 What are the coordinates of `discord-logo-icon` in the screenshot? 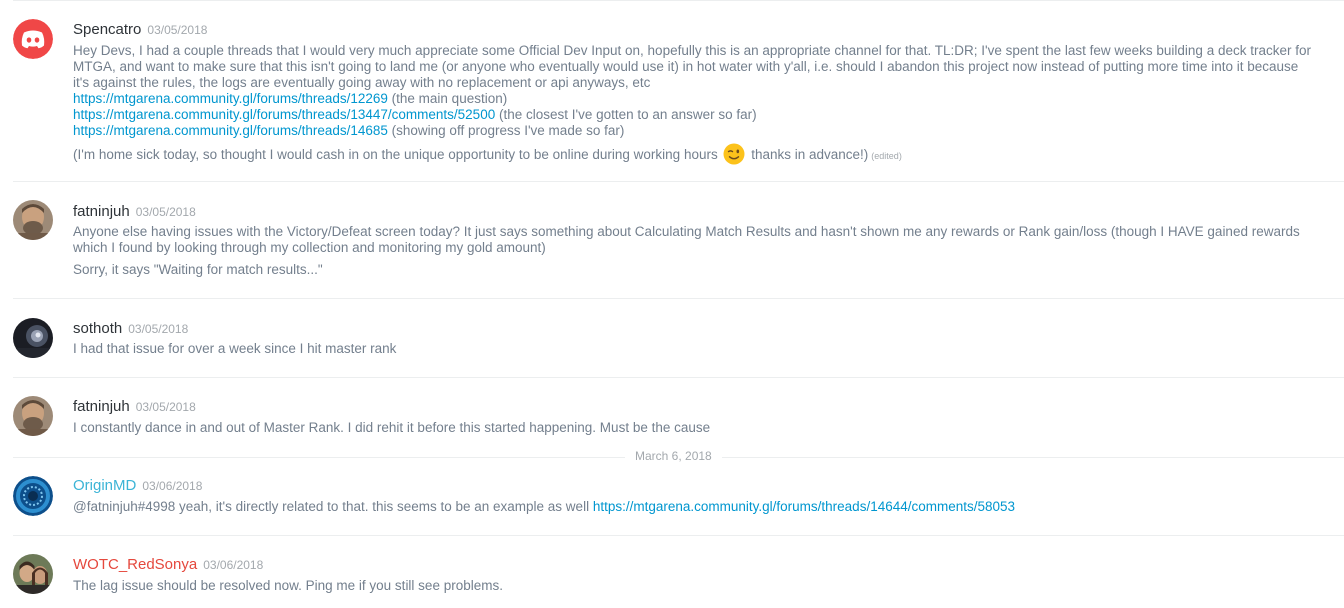 It's located at (33, 39).